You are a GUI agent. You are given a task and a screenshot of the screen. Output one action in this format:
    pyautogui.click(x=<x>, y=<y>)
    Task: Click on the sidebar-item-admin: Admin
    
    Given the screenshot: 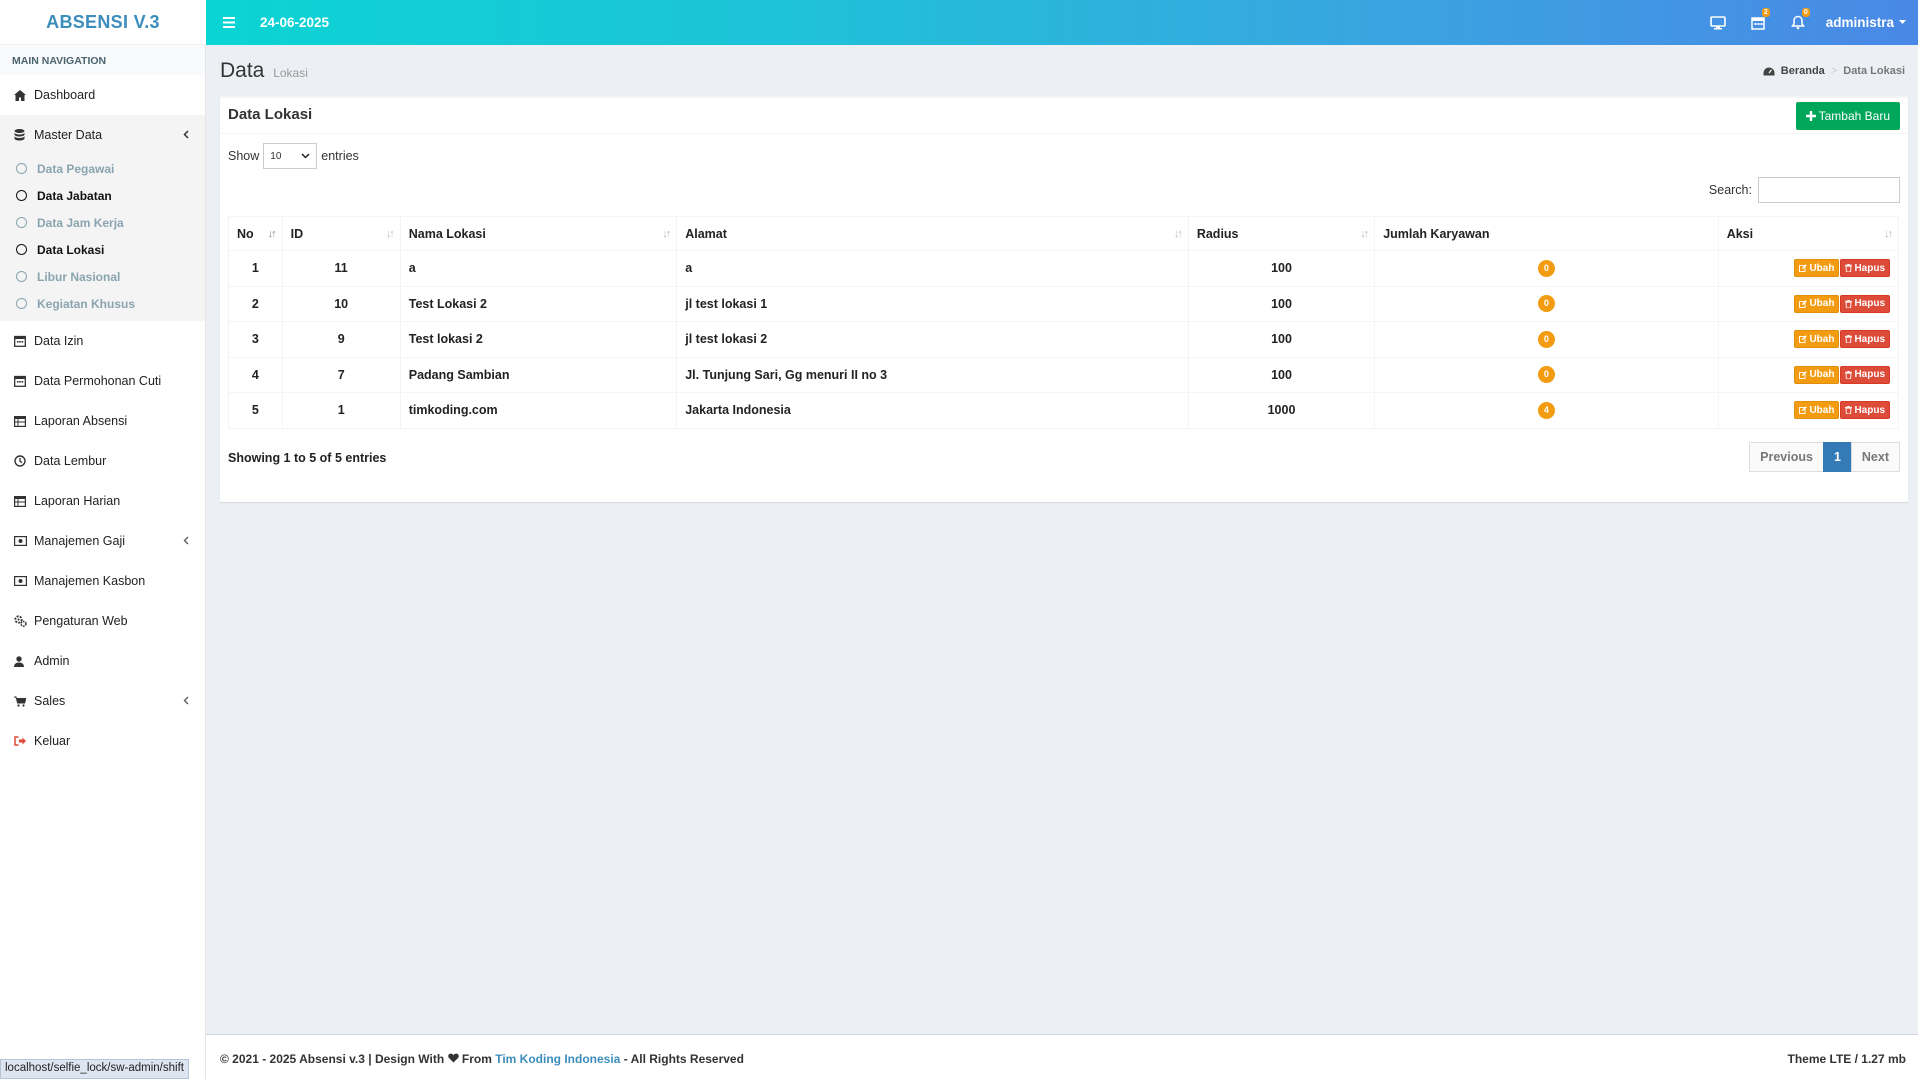 What is the action you would take?
    pyautogui.click(x=102, y=661)
    